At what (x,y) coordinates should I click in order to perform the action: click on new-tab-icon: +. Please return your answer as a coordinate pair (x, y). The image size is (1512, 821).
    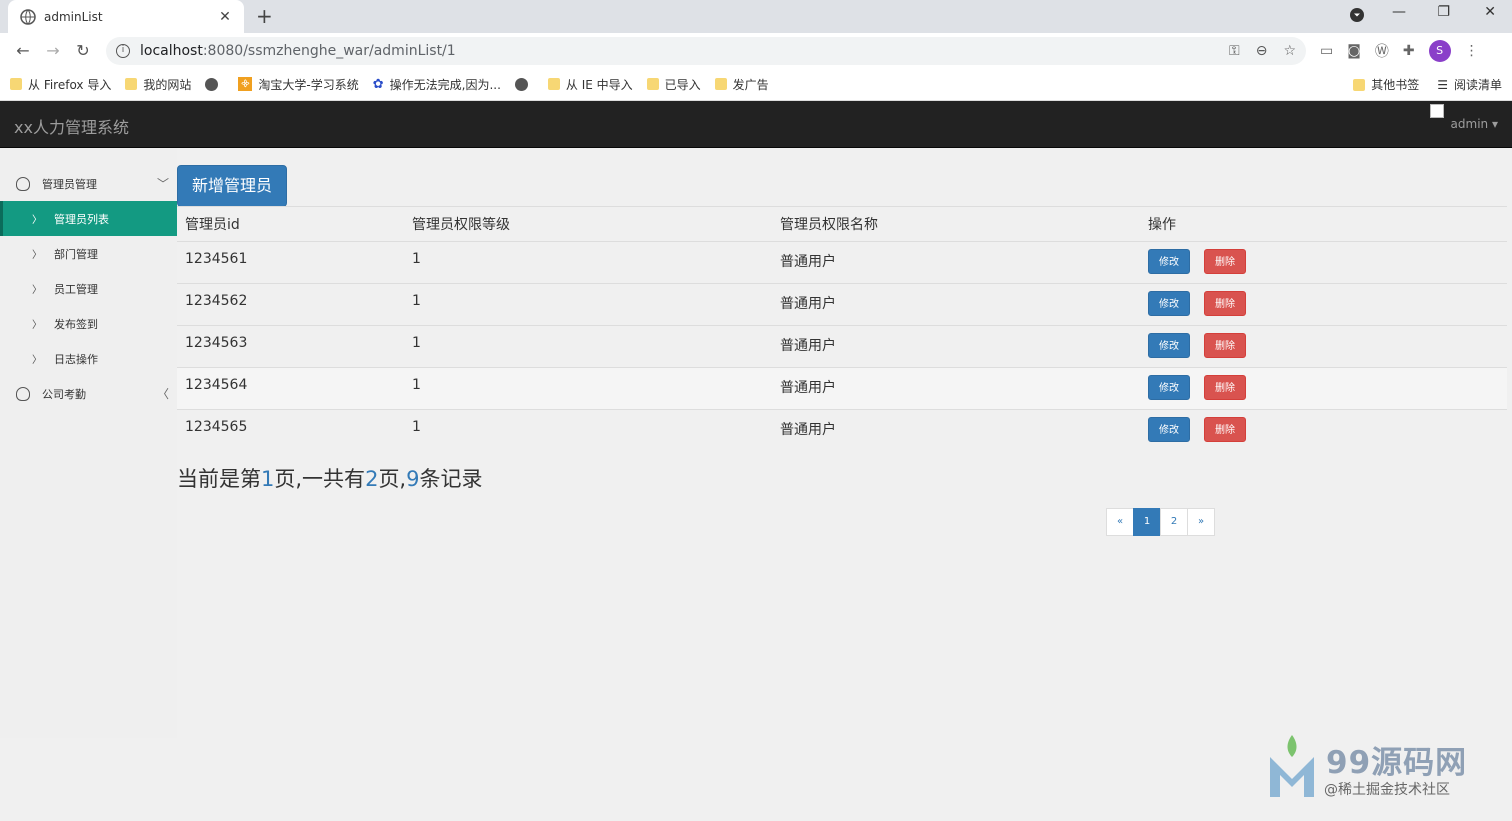
    Looking at the image, I should click on (264, 16).